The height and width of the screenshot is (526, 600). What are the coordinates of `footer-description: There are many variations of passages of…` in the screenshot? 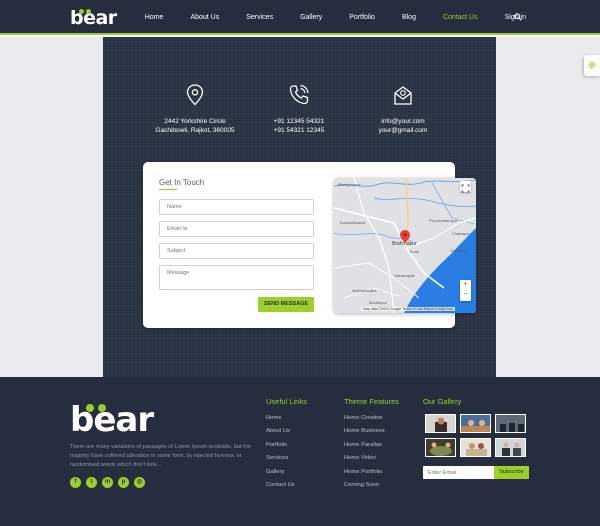 It's located at (160, 456).